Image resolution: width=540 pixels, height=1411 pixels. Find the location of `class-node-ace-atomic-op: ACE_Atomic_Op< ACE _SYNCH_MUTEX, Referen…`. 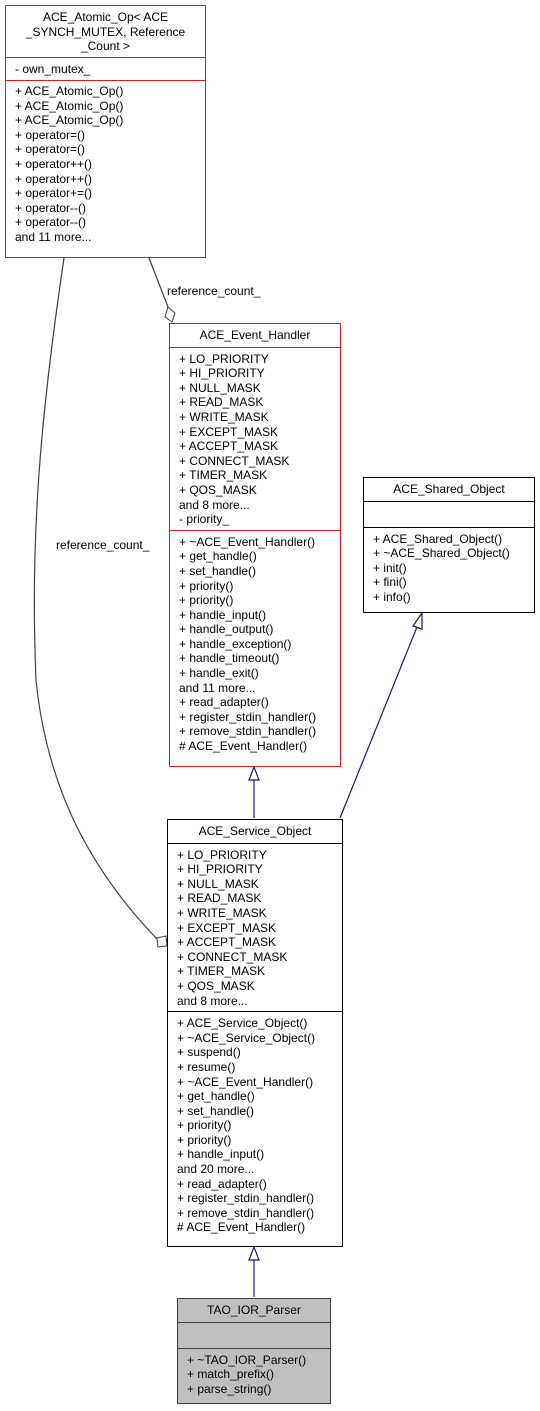

class-node-ace-atomic-op: ACE_Atomic_Op< ACE _SYNCH_MUTEX, Referen… is located at coordinates (105, 131).